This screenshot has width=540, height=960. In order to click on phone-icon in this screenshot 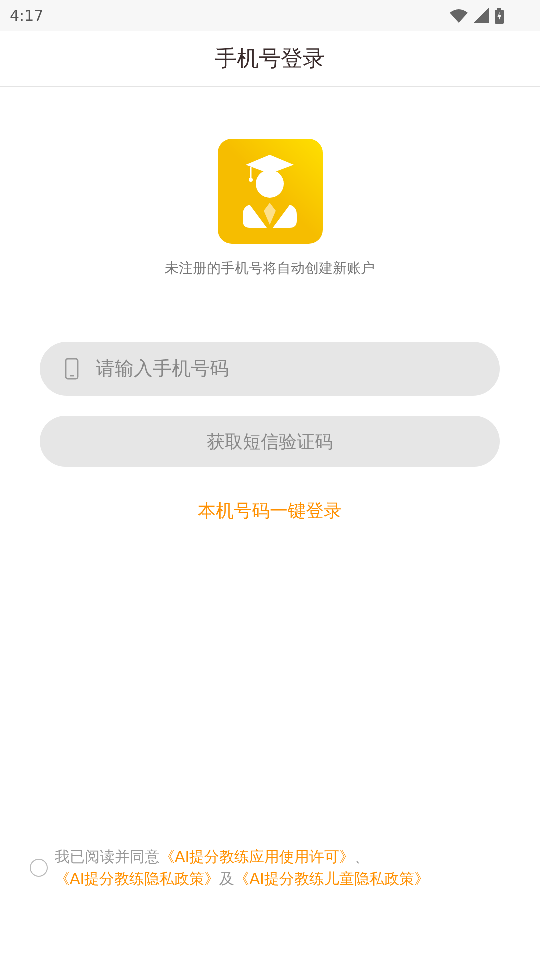, I will do `click(72, 369)`.